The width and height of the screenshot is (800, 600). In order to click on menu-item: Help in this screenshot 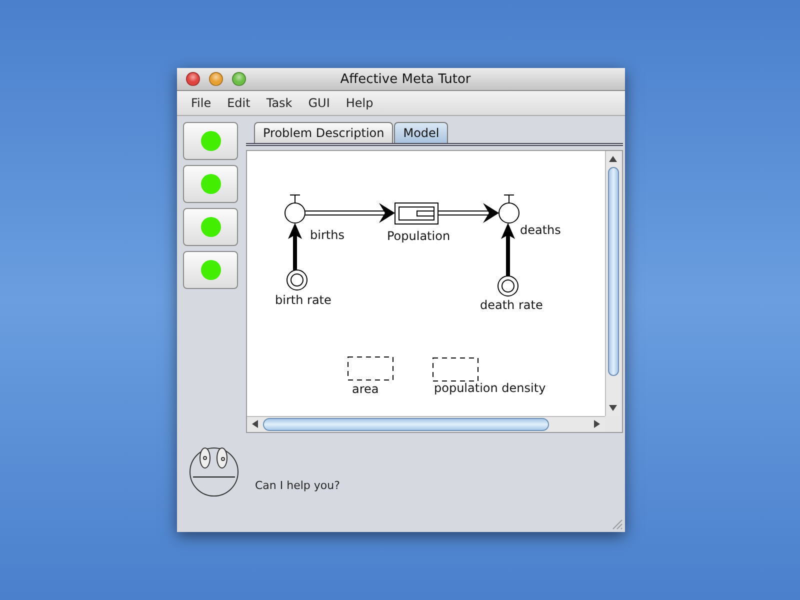, I will do `click(360, 103)`.